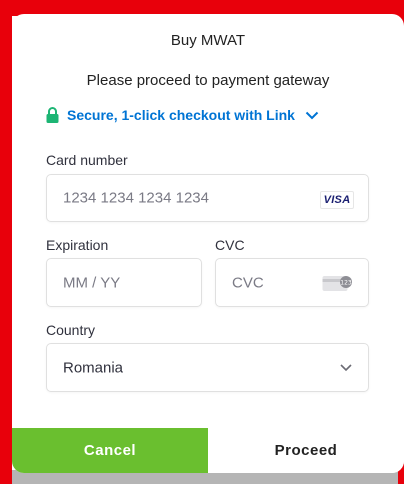 This screenshot has width=404, height=484. Describe the element at coordinates (6, 242) in the screenshot. I see `red-frame-left` at that location.